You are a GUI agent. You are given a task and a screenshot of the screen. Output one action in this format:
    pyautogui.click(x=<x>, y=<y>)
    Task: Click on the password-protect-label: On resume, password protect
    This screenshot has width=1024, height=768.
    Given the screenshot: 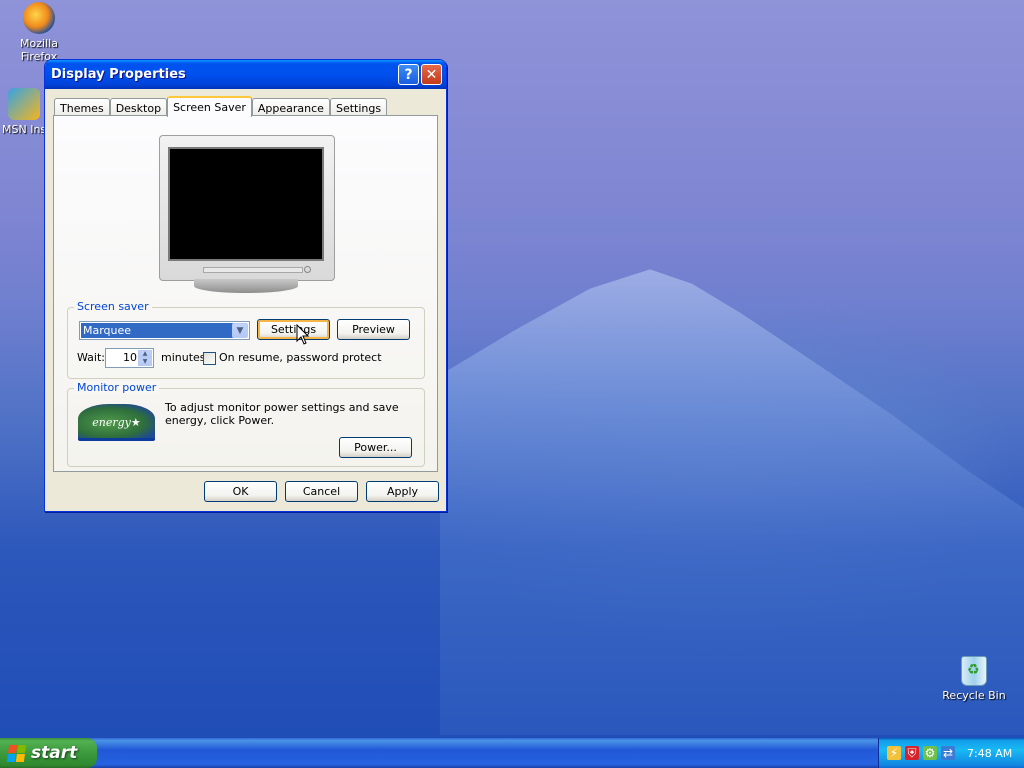 What is the action you would take?
    pyautogui.click(x=300, y=357)
    